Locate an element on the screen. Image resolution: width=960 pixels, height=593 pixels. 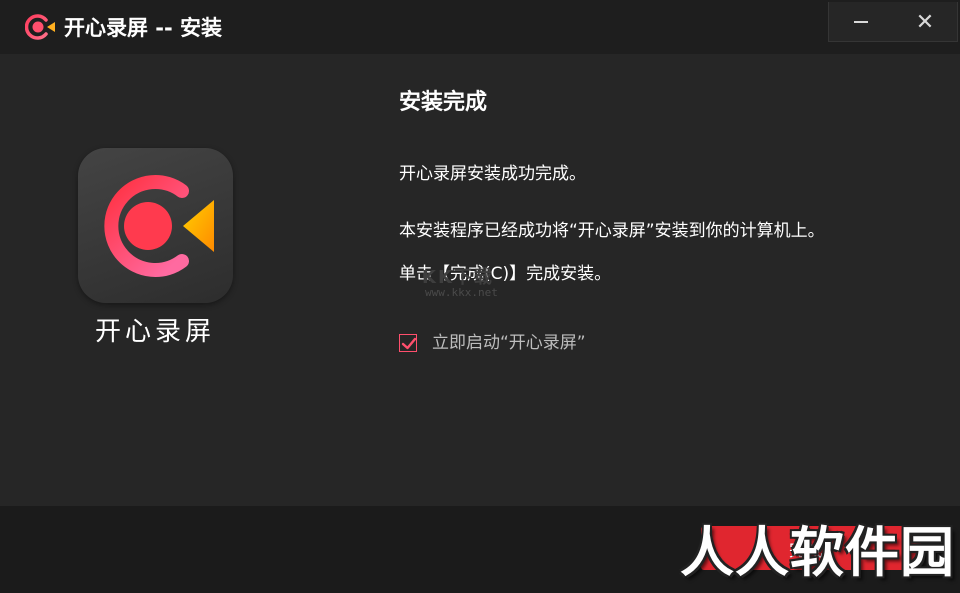
launch-checkbox-label: 立即启动“开心录屏” is located at coordinates (509, 343).